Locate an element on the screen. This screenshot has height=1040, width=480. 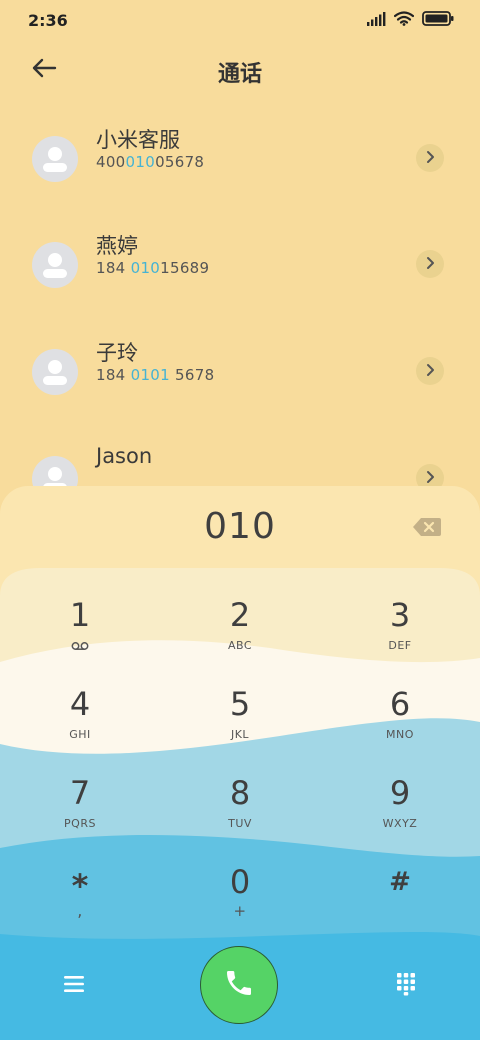
battery-icon is located at coordinates (438, 20).